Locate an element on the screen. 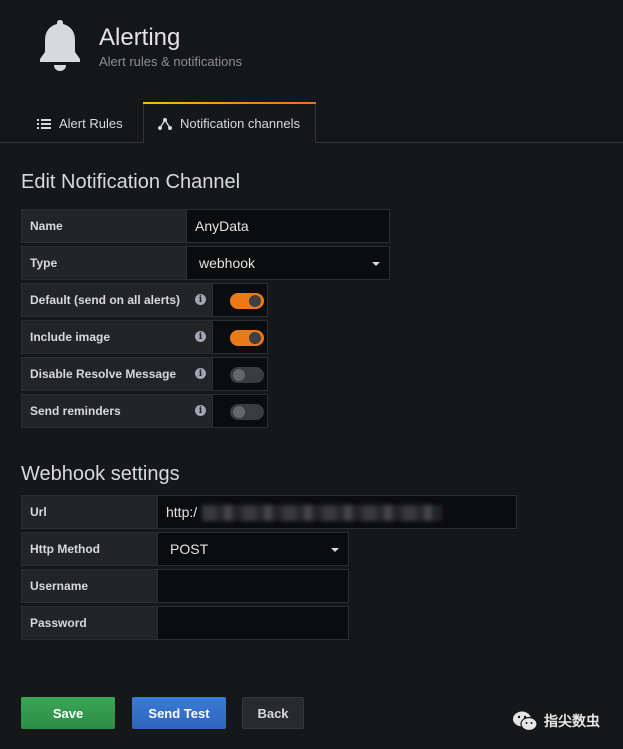 The image size is (623, 749). disable-resolve-label: Disable Resolve Message is located at coordinates (117, 374).